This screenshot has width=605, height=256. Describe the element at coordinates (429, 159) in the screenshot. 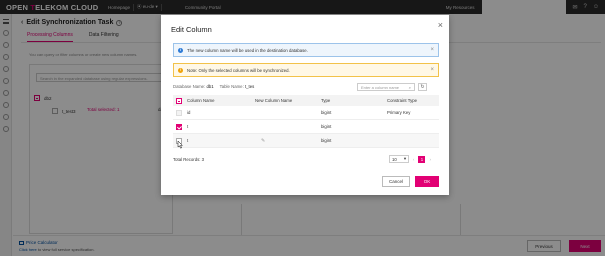

I see `next-page-icon: ›` at that location.